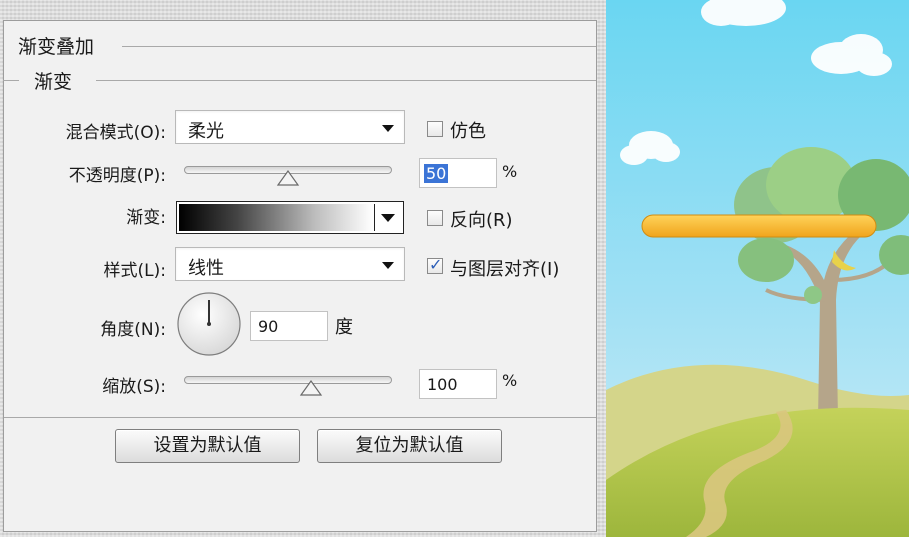  What do you see at coordinates (288, 380) in the screenshot?
I see `scale-slider-track` at bounding box center [288, 380].